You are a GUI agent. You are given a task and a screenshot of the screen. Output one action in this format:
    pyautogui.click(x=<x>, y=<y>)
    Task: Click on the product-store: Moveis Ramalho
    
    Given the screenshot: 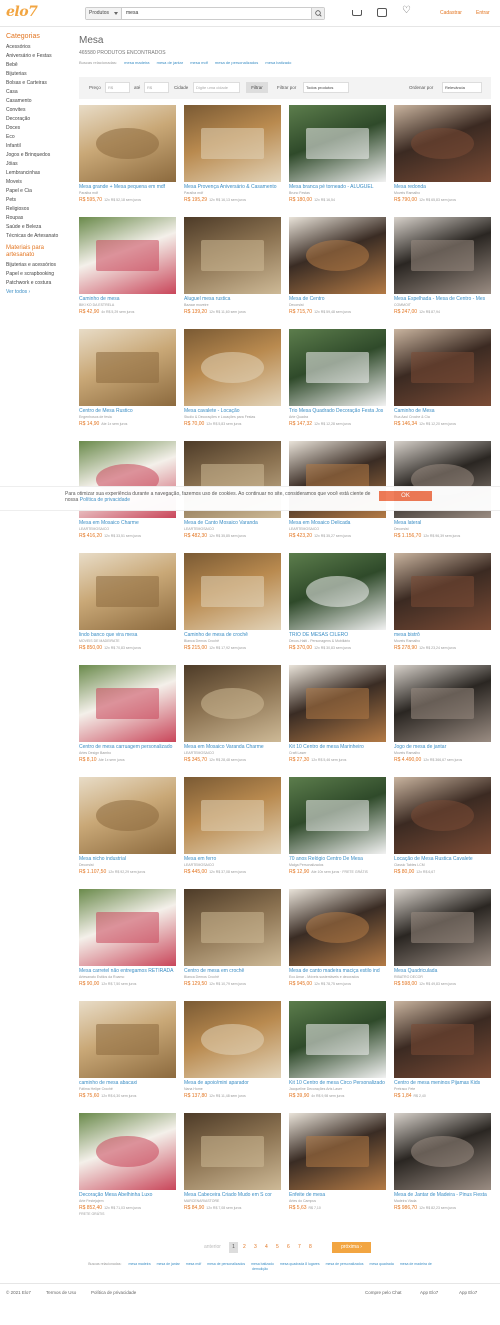 What is the action you would take?
    pyautogui.click(x=442, y=753)
    